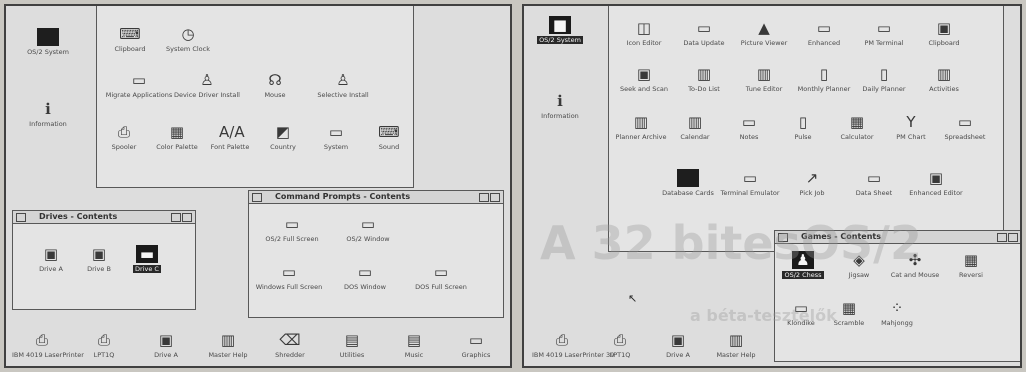  Describe the element at coordinates (884, 79) in the screenshot. I see `daily-planner-object: ▯ Daily Planner` at that location.